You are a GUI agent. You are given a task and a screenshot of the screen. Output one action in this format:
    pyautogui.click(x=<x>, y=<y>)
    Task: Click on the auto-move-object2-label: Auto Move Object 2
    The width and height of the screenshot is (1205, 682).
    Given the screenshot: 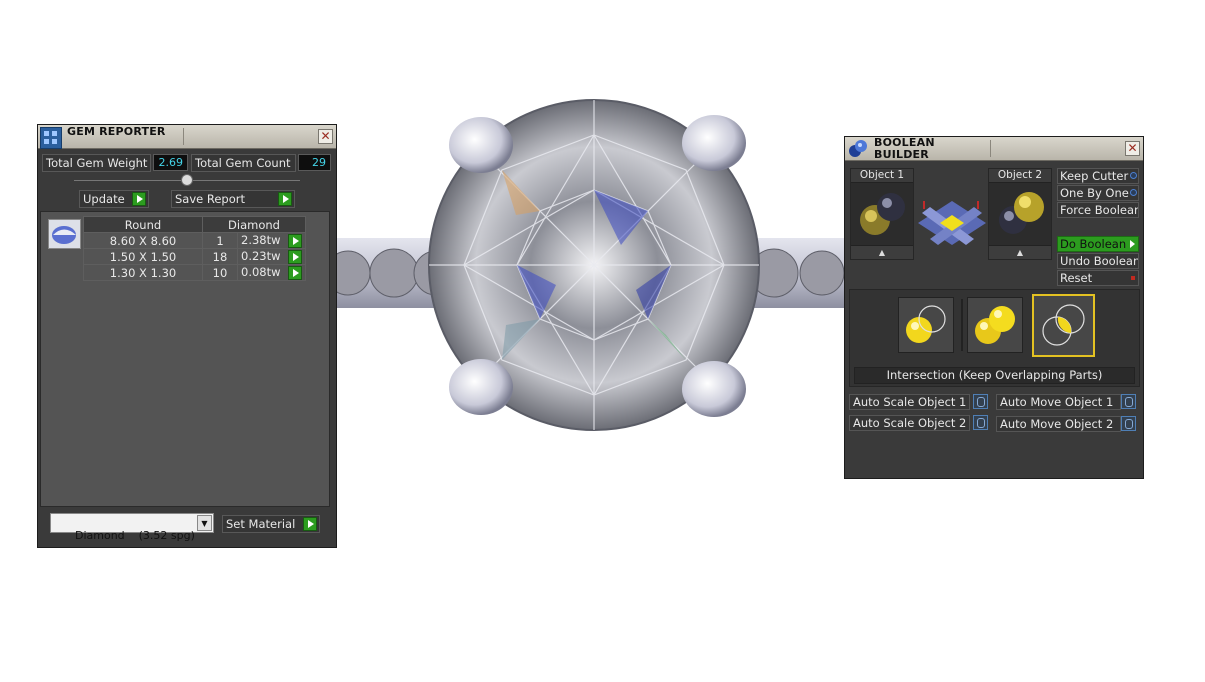 What is the action you would take?
    pyautogui.click(x=1057, y=424)
    